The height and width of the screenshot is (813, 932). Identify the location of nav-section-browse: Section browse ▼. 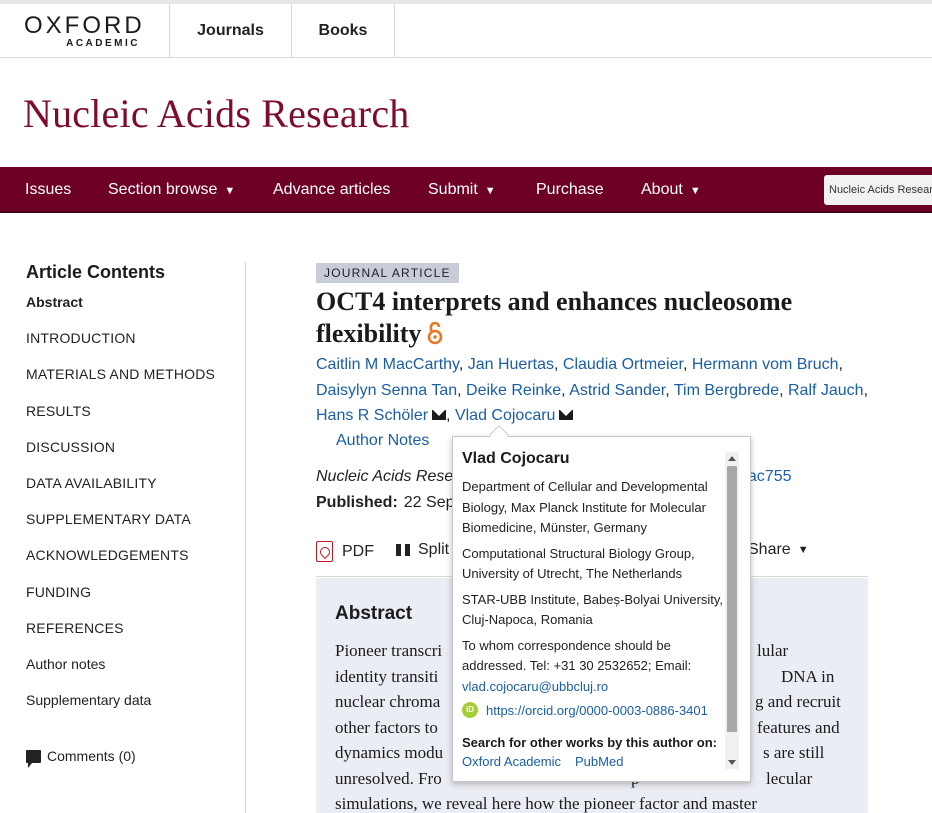
(171, 190).